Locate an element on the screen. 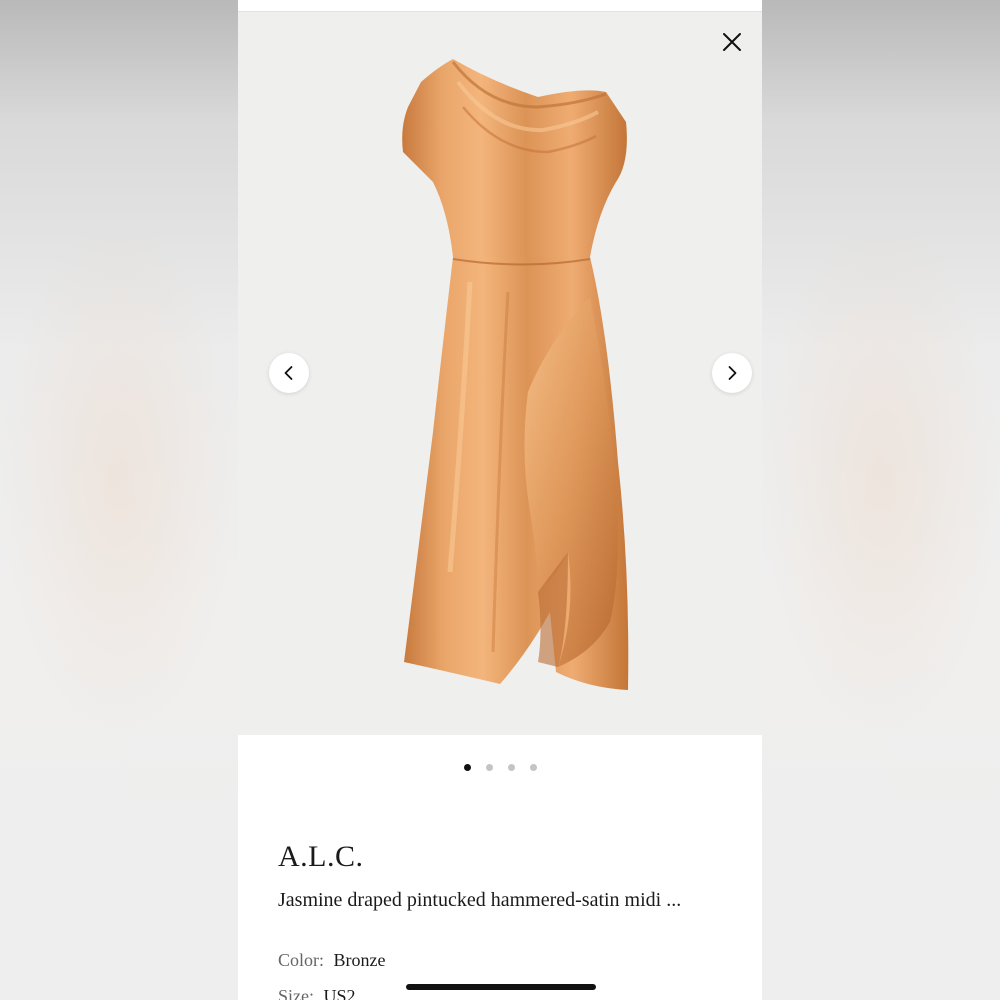 This screenshot has height=1000, width=1000. previous-image-button is located at coordinates (289, 373).